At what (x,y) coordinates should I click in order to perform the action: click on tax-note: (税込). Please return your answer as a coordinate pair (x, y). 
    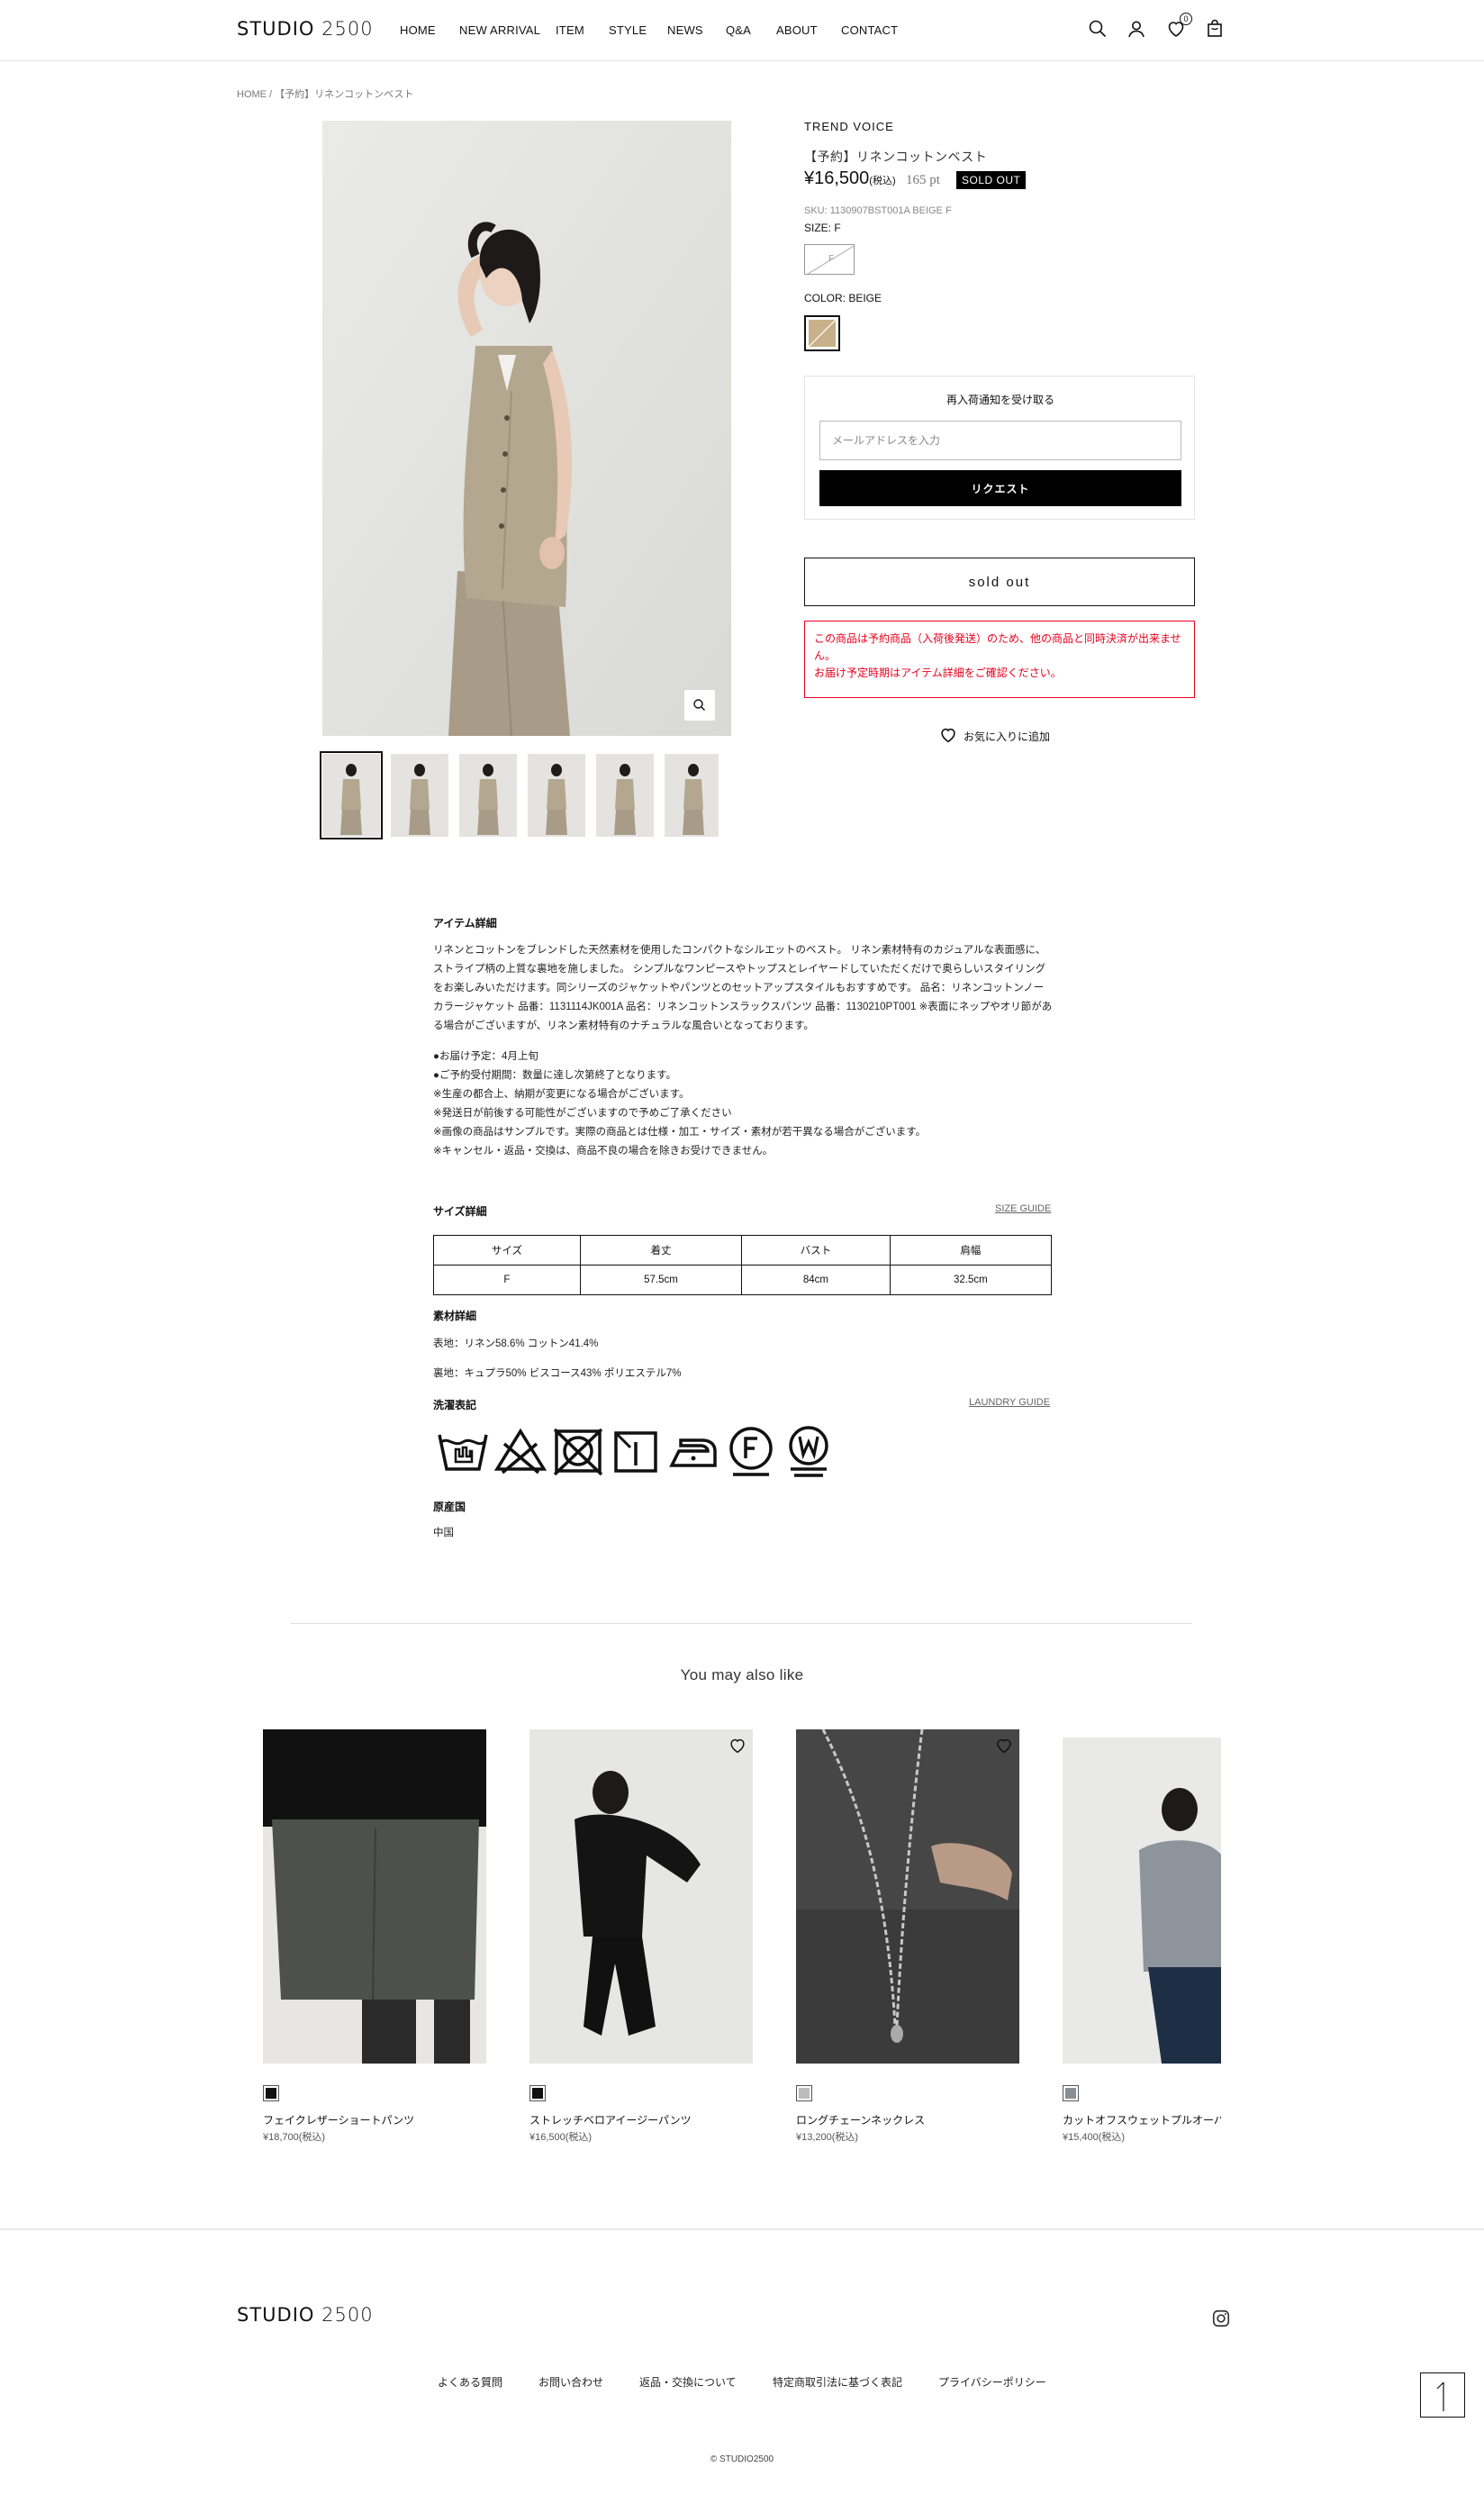
    Looking at the image, I should click on (883, 181).